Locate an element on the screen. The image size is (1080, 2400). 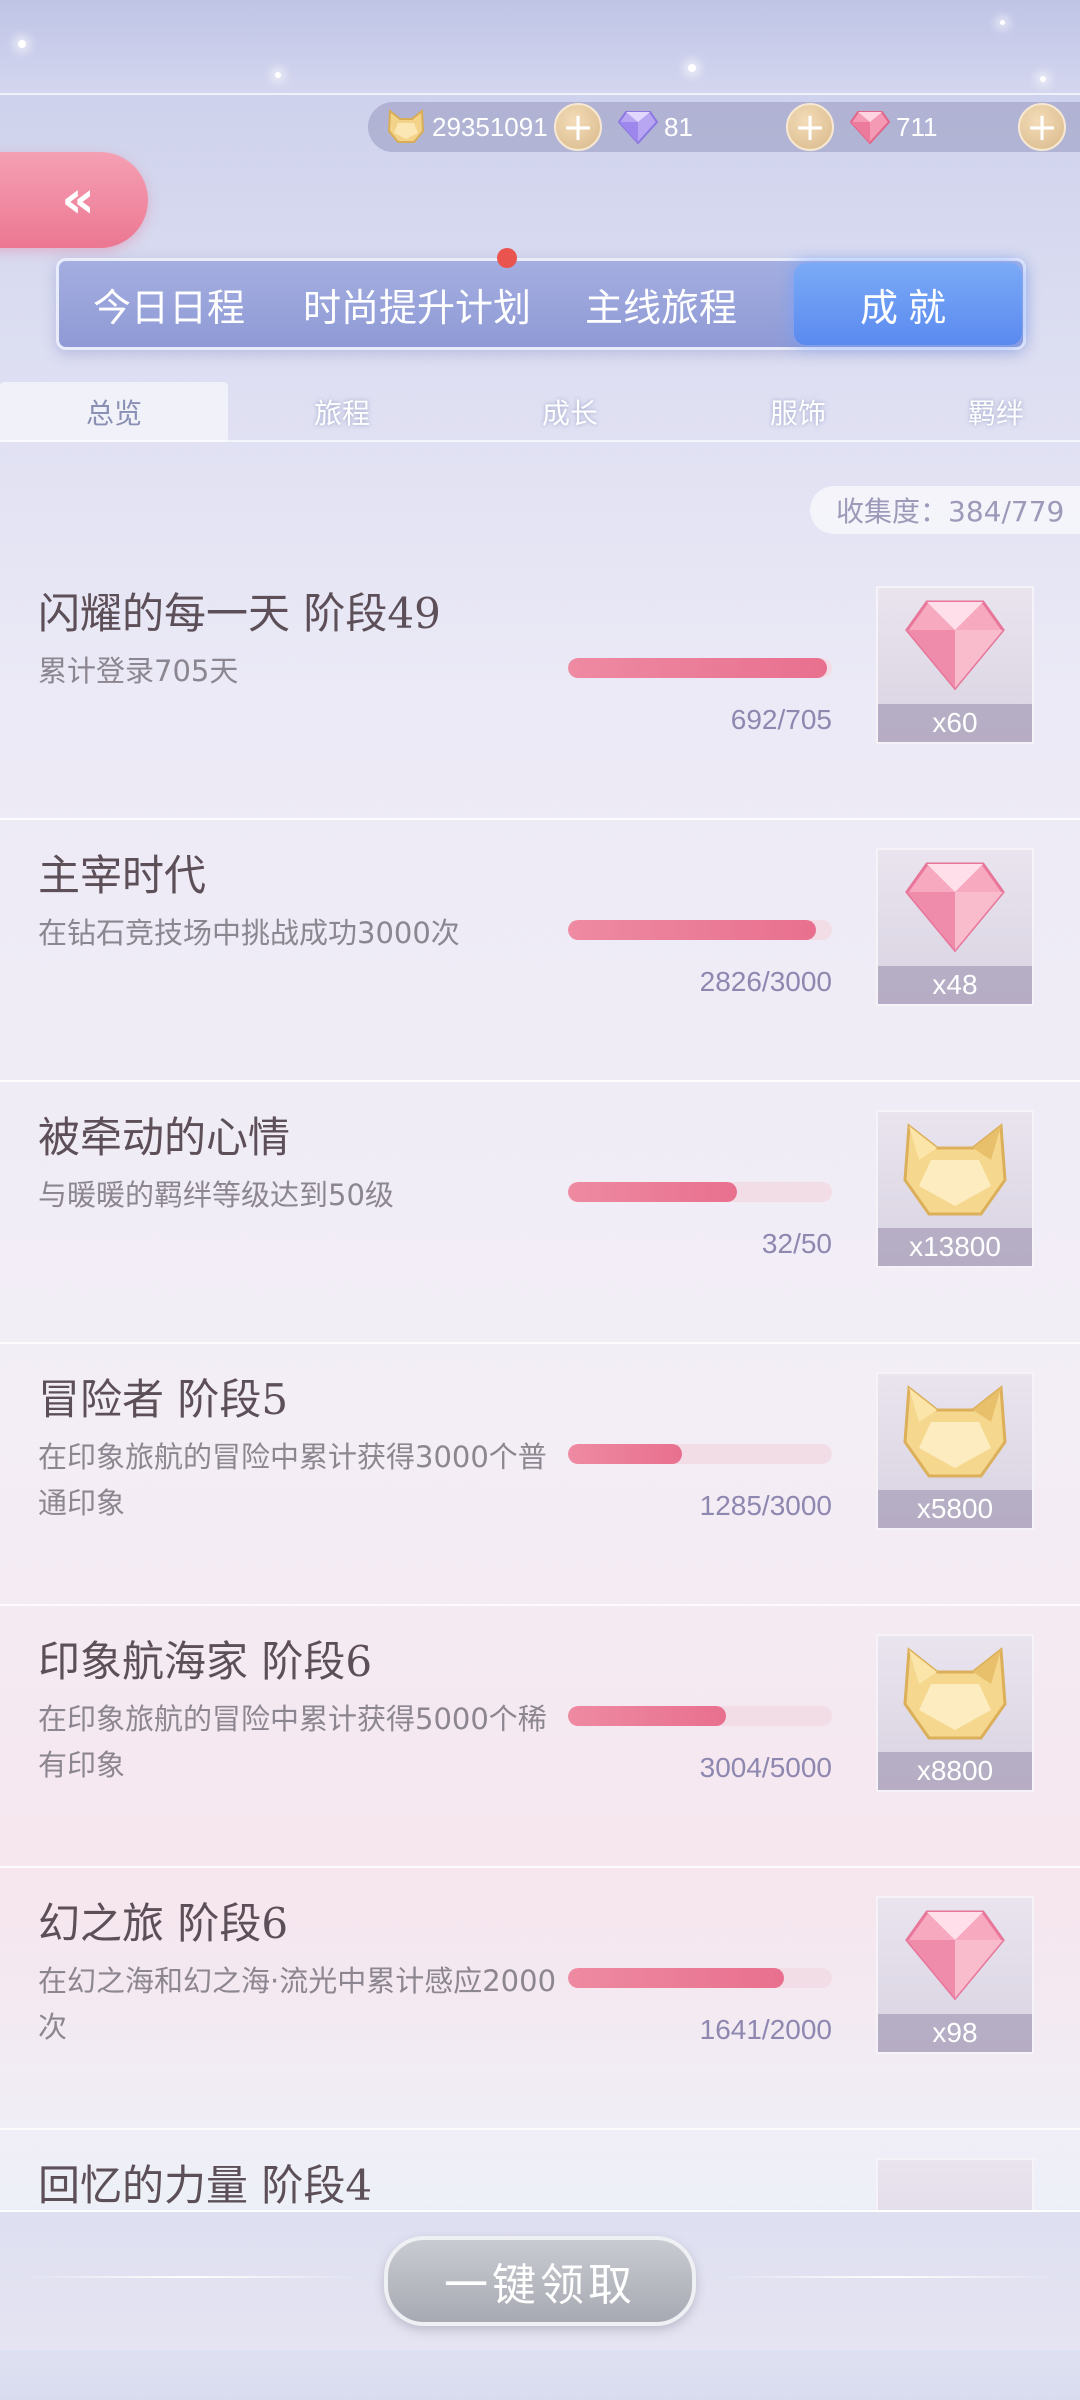
diamond-icon is located at coordinates (638, 127).